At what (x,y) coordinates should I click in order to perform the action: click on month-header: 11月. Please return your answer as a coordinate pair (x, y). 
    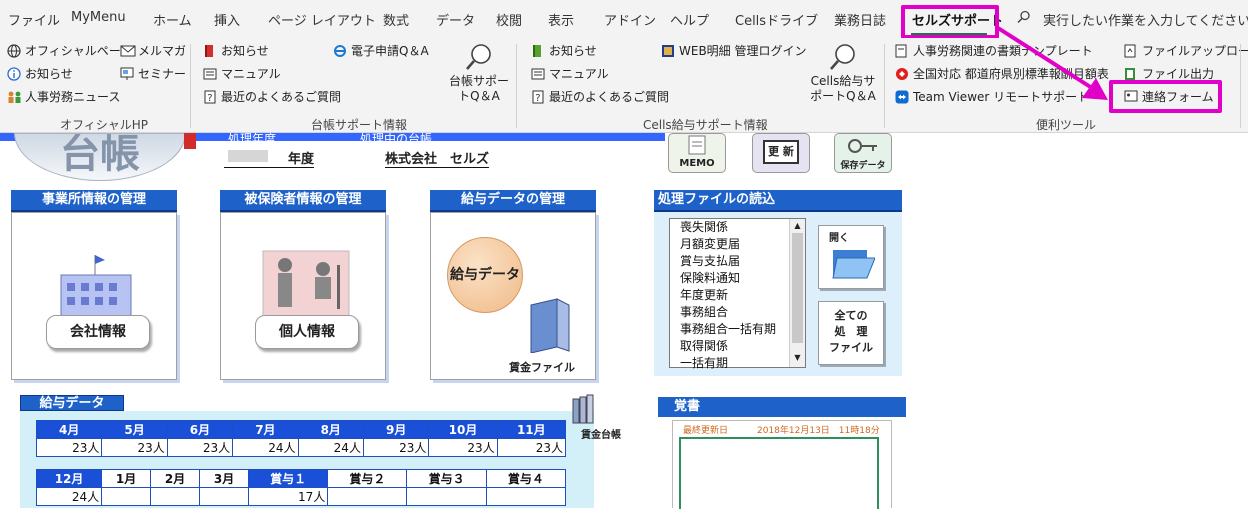
    Looking at the image, I should click on (531, 429).